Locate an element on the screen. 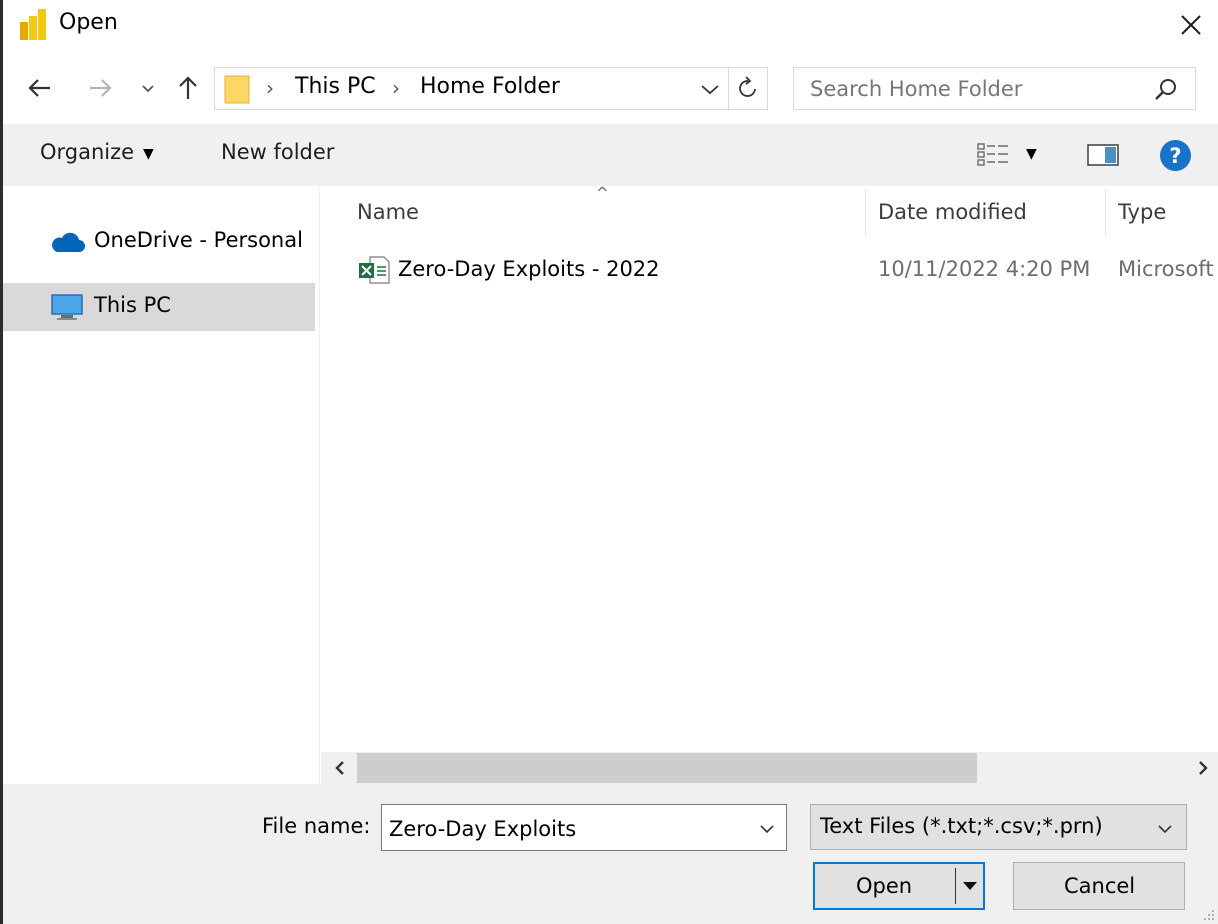 This screenshot has height=924, width=1218. open-button-label: Open is located at coordinates (884, 886).